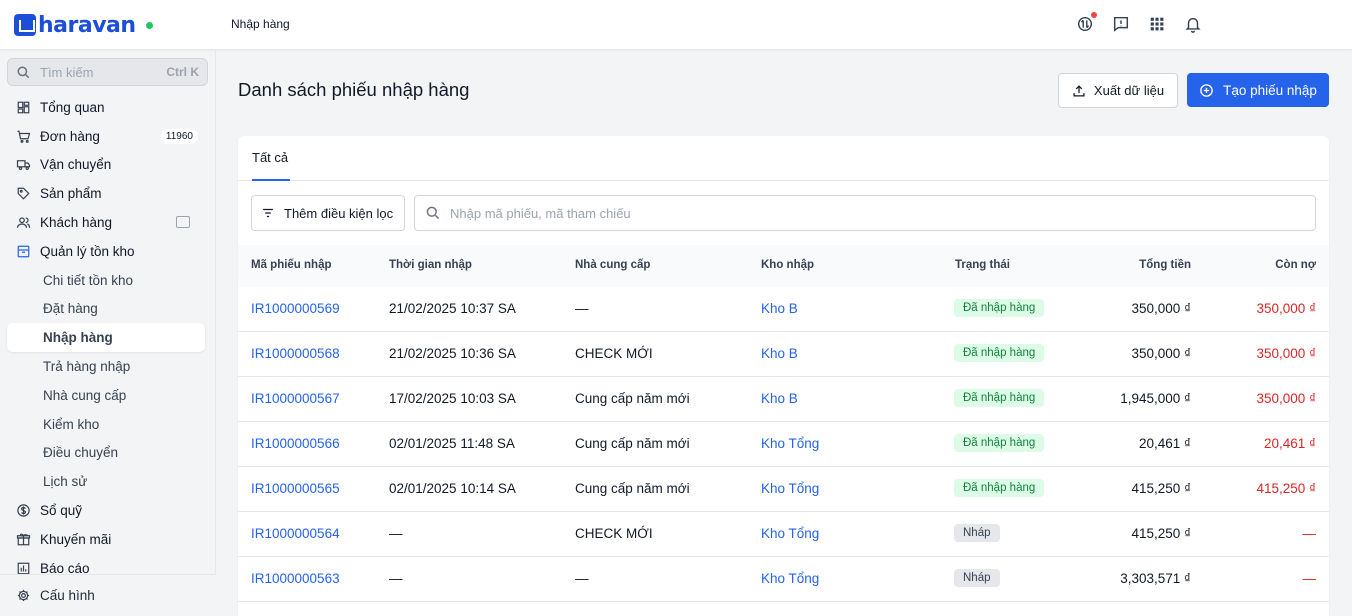  What do you see at coordinates (982, 265) in the screenshot?
I see `column-header: Trạng thái` at bounding box center [982, 265].